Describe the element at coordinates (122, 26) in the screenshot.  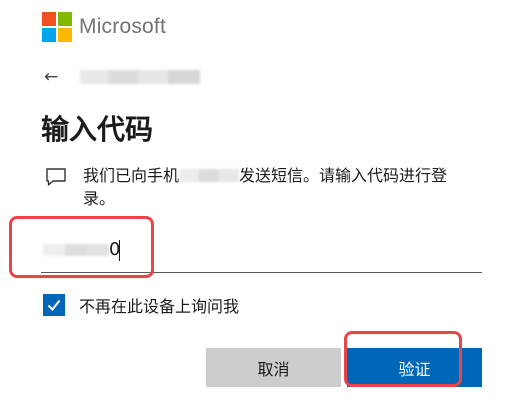
I see `brand-name: Microsoft` at that location.